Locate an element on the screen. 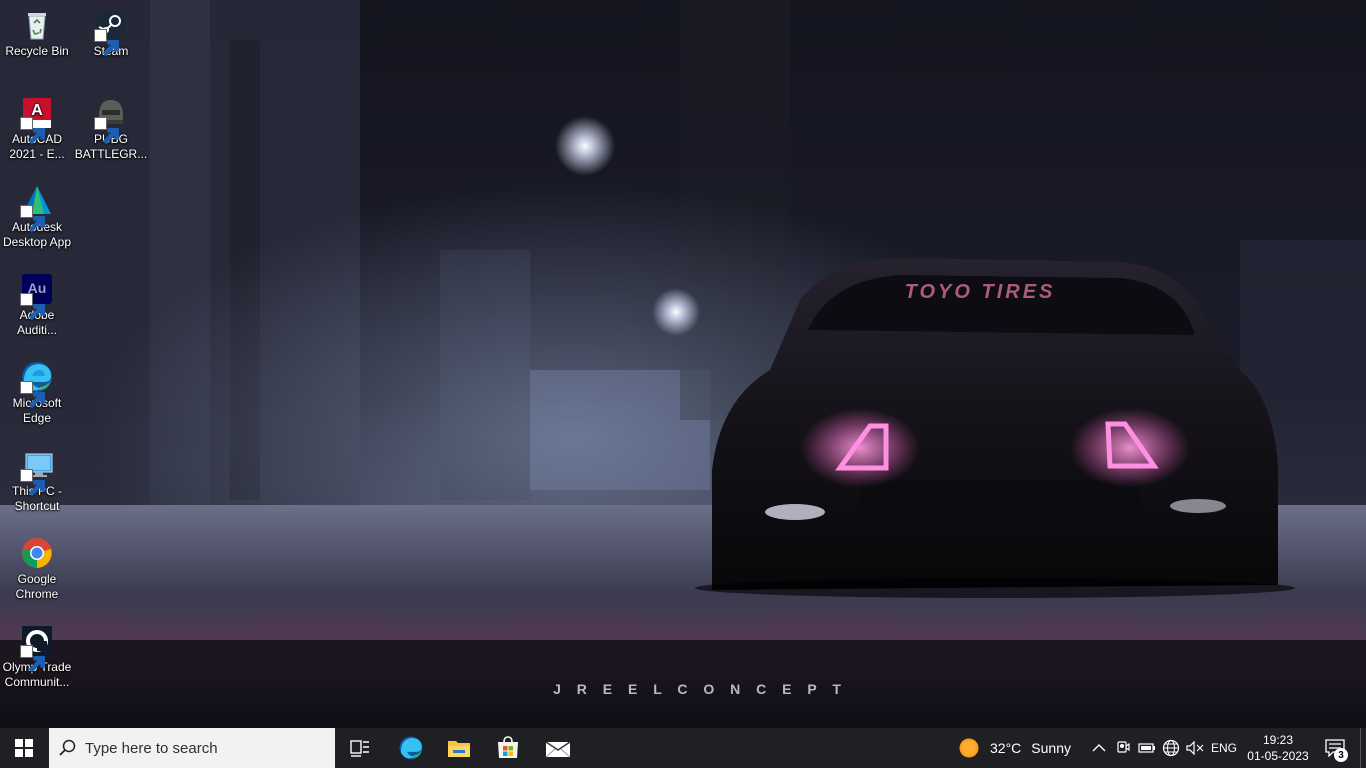  volume-button is located at coordinates (1195, 748).